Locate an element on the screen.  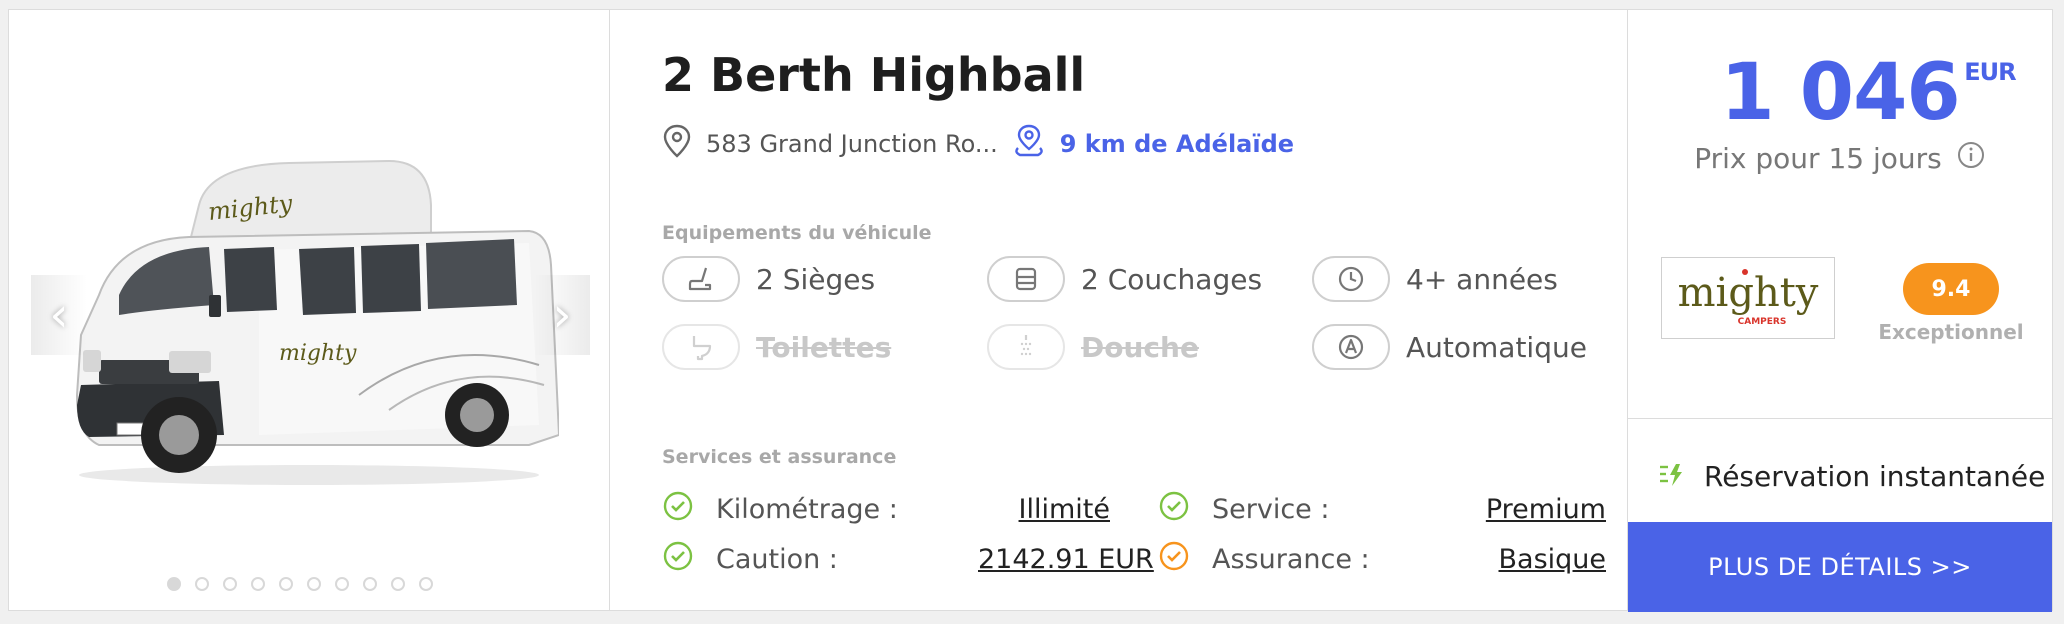
rating-label: Exceptionnel is located at coordinates (1951, 332).